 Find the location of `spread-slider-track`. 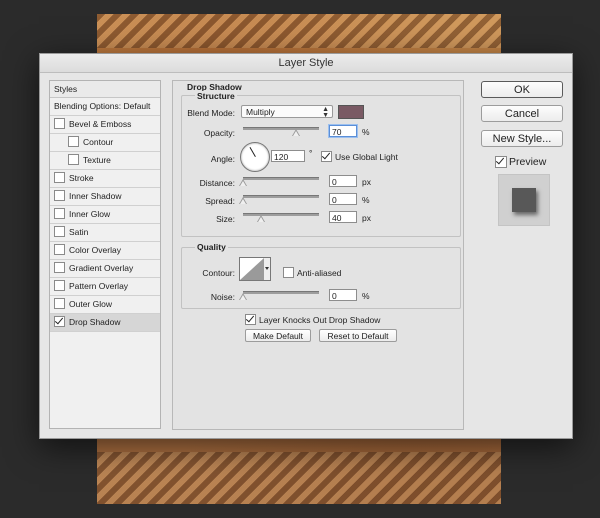

spread-slider-track is located at coordinates (281, 196).